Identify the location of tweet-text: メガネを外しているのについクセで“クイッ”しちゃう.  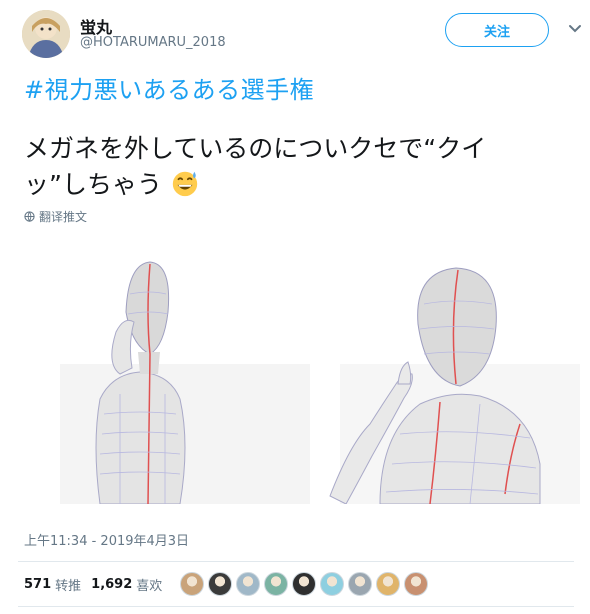
(284, 167).